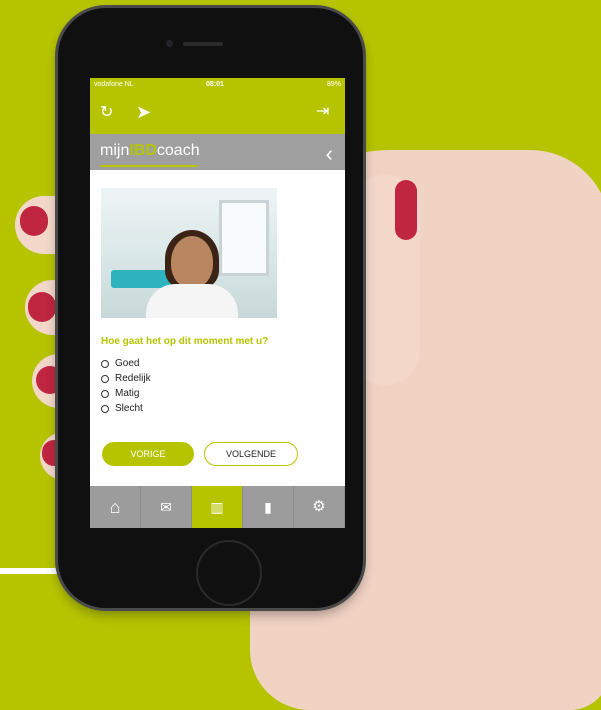 Image resolution: width=601 pixels, height=710 pixels. Describe the element at coordinates (251, 454) in the screenshot. I see `next-button: VOLGENDE` at that location.